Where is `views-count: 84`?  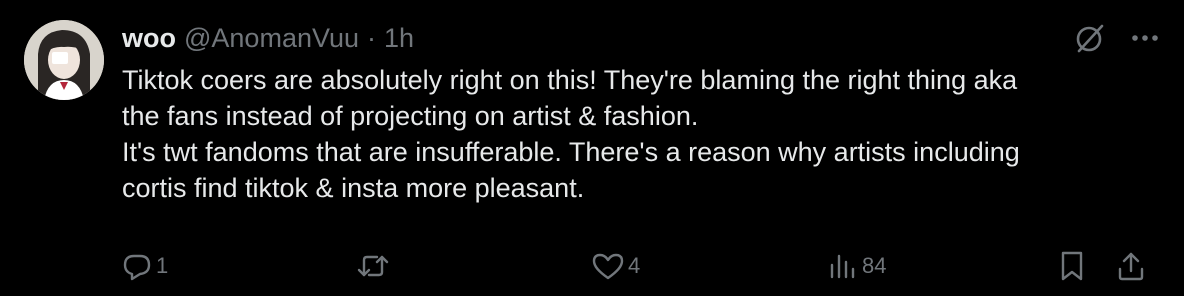
views-count: 84 is located at coordinates (874, 265).